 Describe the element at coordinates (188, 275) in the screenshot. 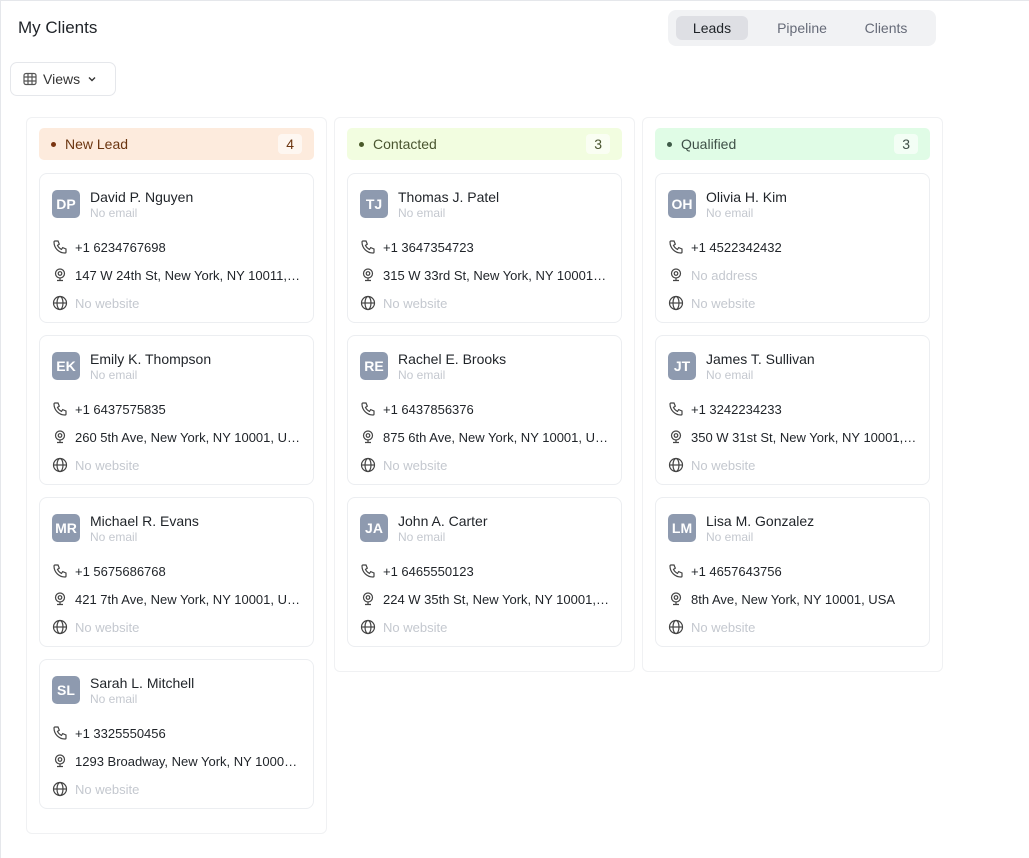

I see `client-address: 147 W 24th St, New York, NY 10011, USA` at that location.